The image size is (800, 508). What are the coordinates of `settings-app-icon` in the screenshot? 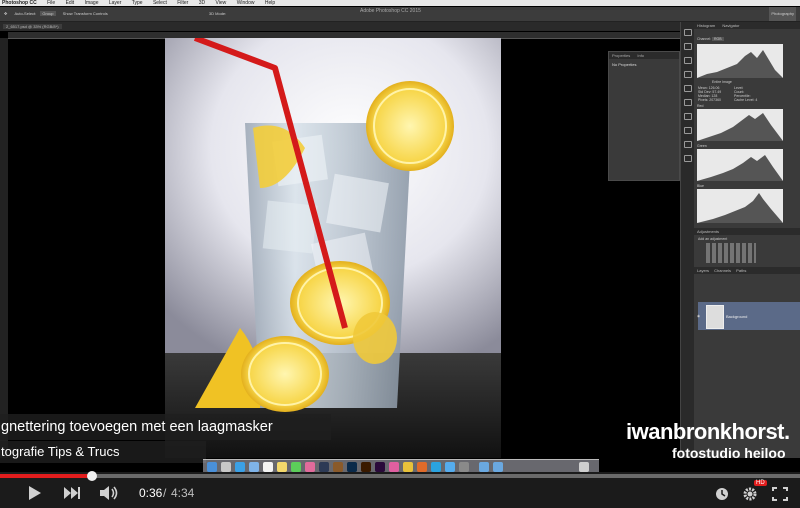 It's located at (464, 467).